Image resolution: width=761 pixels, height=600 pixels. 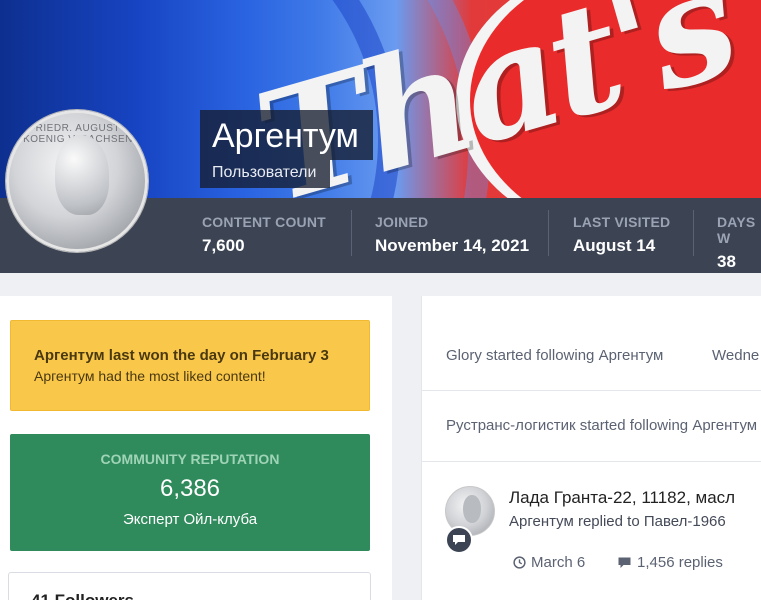 What do you see at coordinates (617, 521) in the screenshot?
I see `post-subtitle: Аргентум replied to Павел-1966` at bounding box center [617, 521].